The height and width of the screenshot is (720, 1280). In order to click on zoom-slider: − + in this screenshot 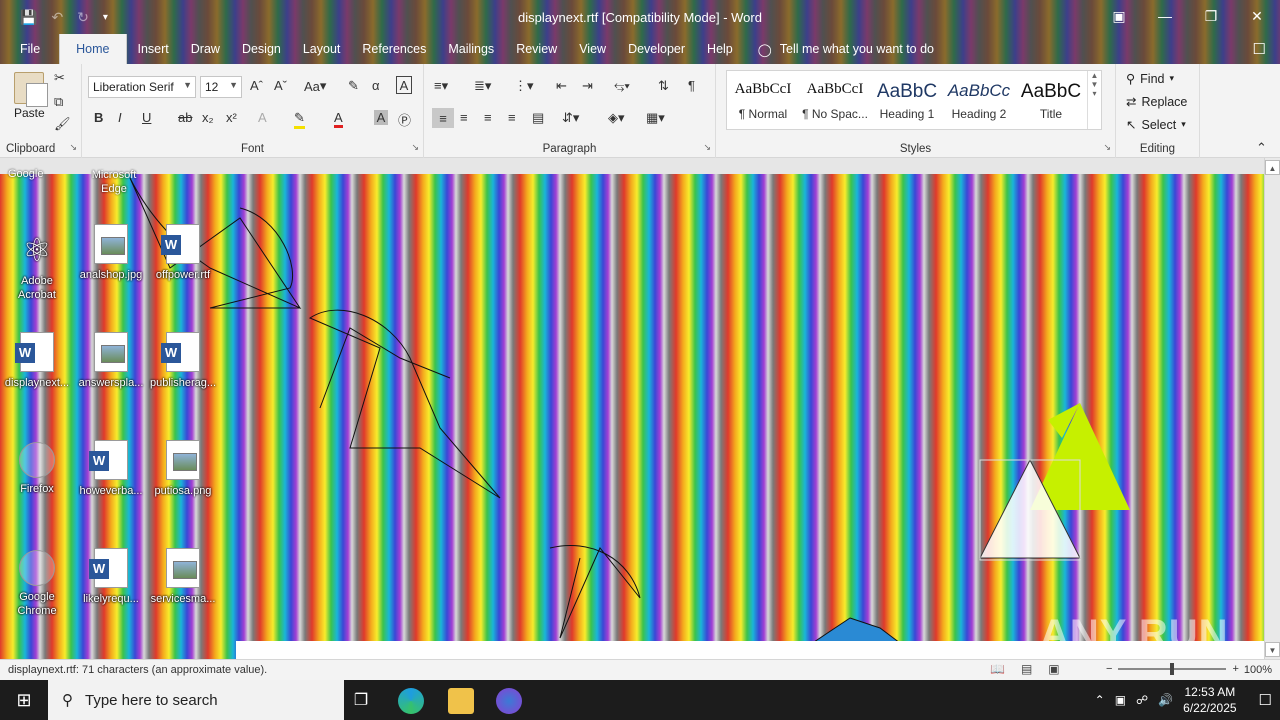, I will do `click(1172, 669)`.